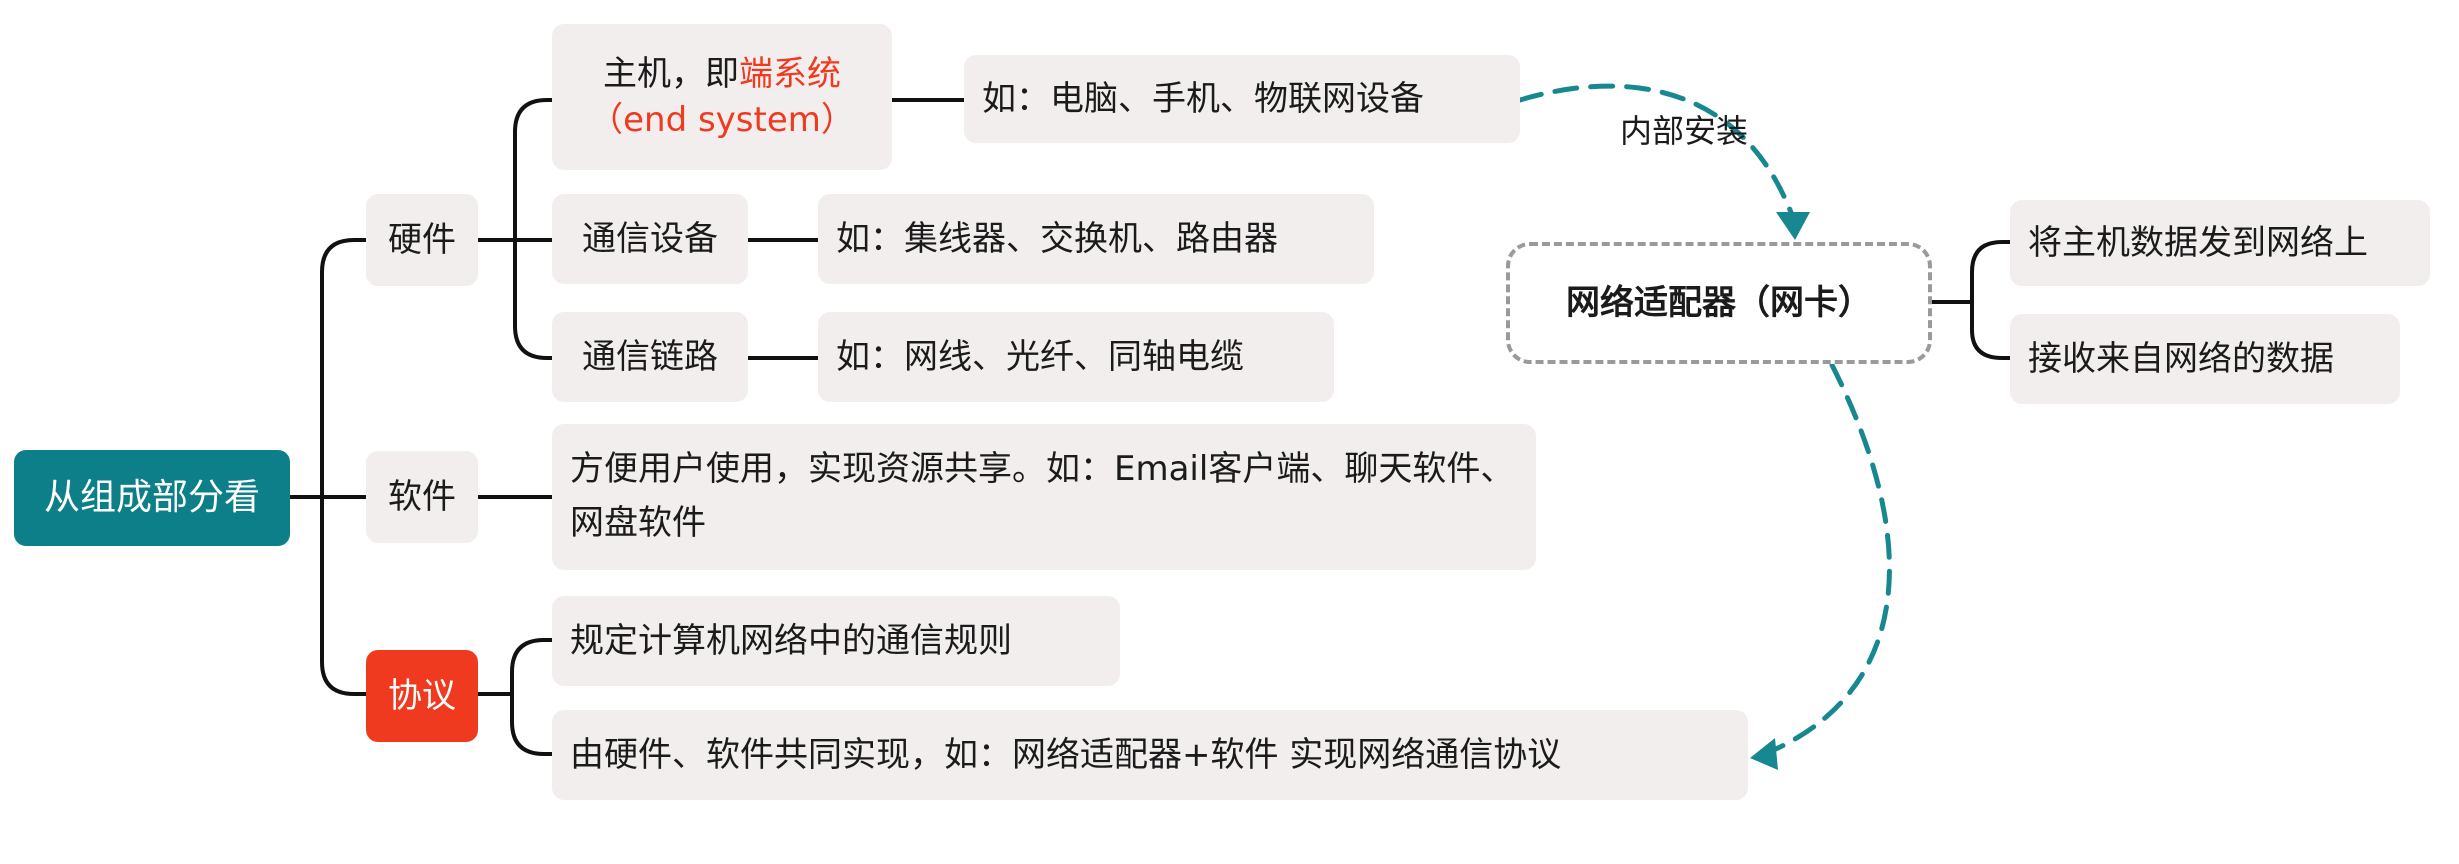 The height and width of the screenshot is (864, 2459). What do you see at coordinates (1096, 239) in the screenshot?
I see `comm-device-example-node: 如：集线器、交换机、路由器` at bounding box center [1096, 239].